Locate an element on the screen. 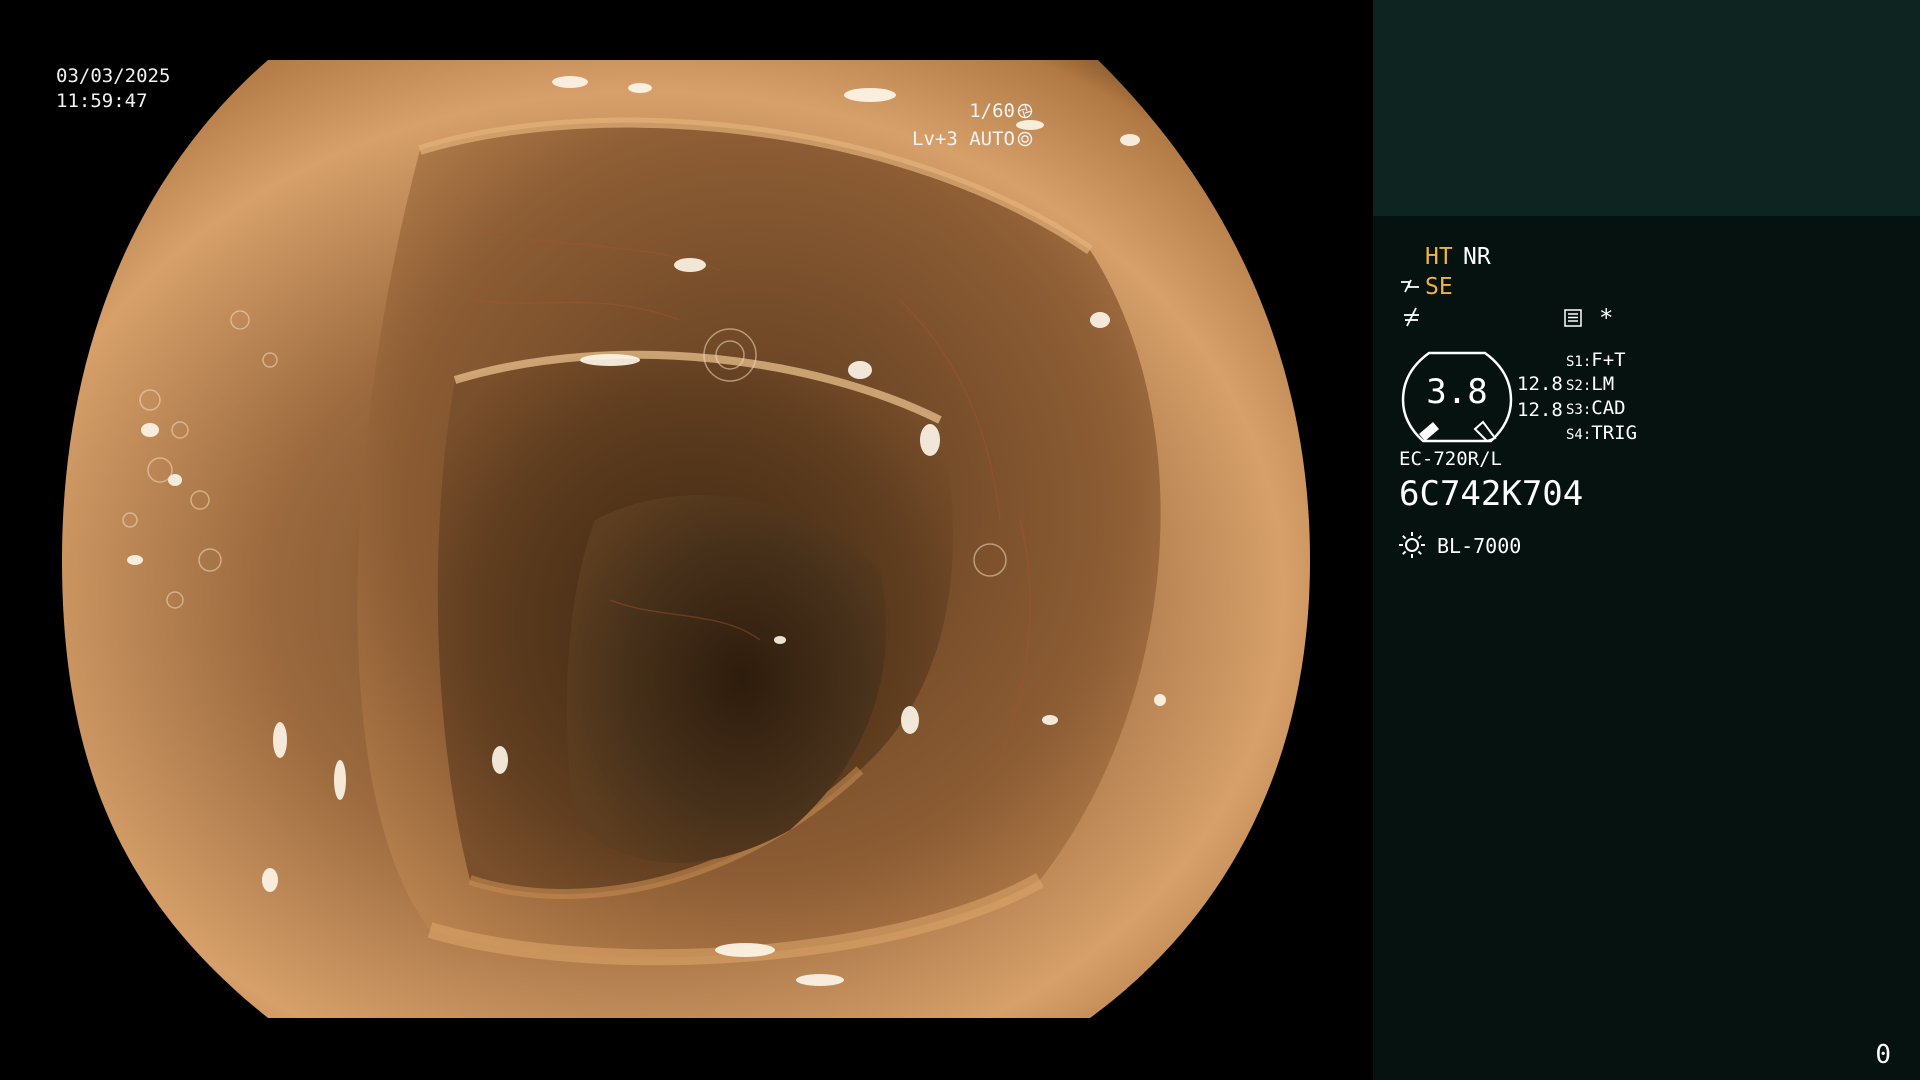 This screenshot has height=1080, width=1920. switch-key: S3: is located at coordinates (1579, 410).